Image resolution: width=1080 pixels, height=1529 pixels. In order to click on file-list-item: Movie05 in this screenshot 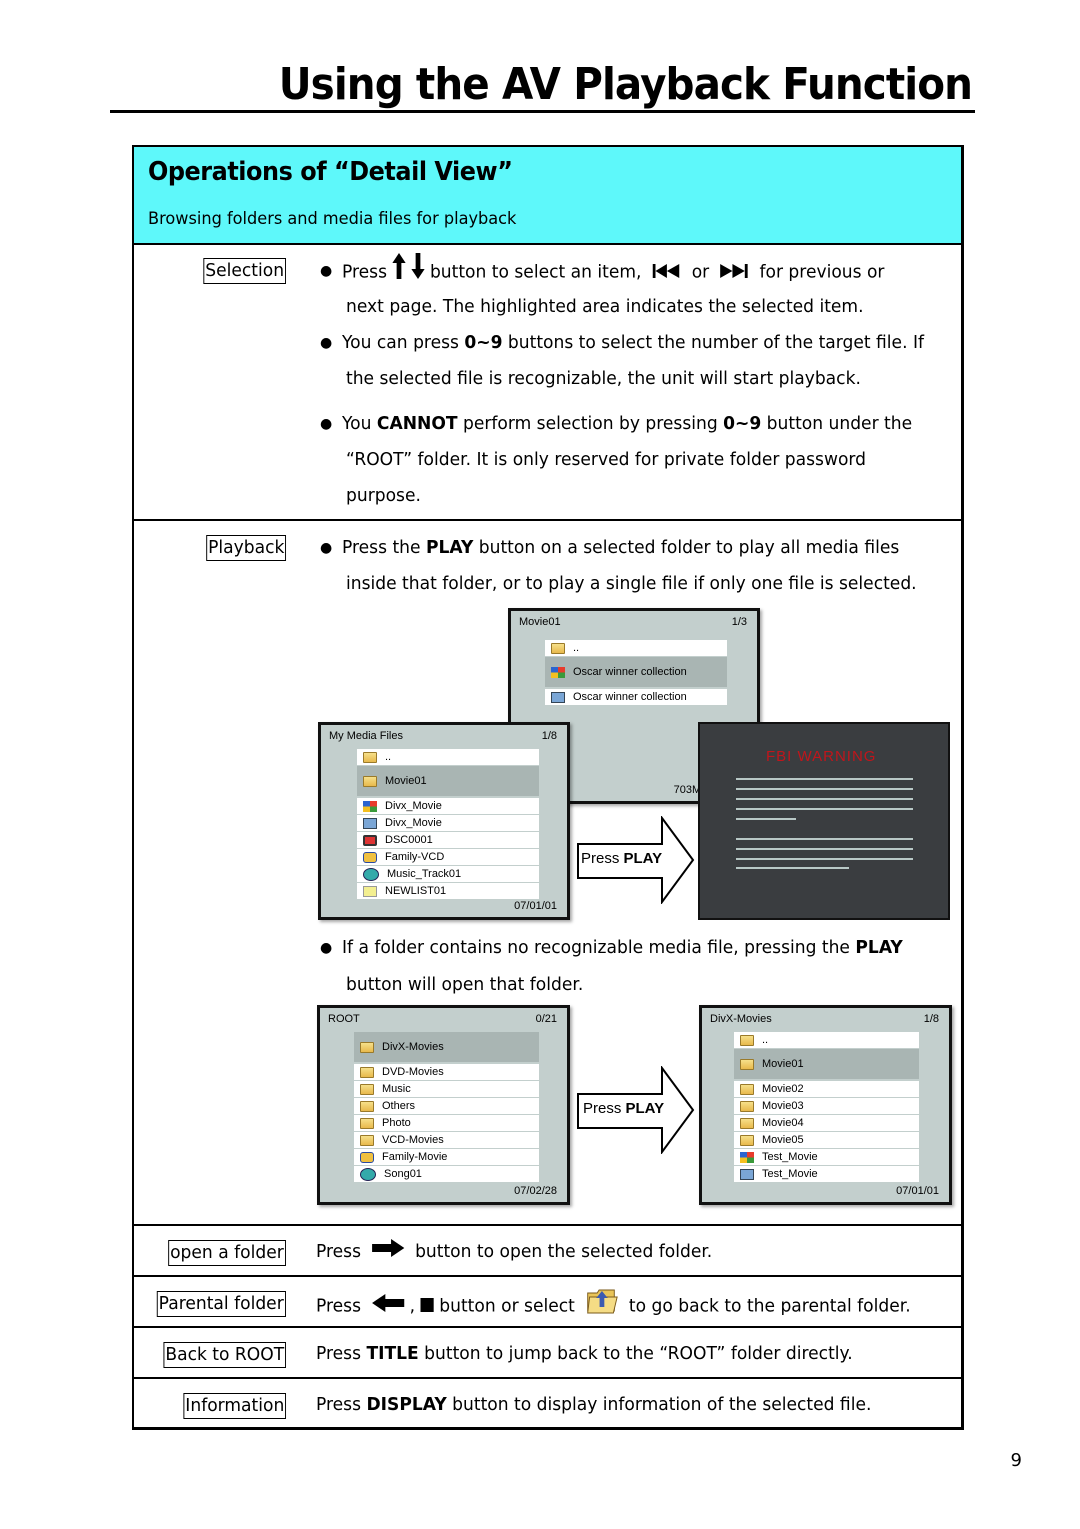, I will do `click(826, 1140)`.